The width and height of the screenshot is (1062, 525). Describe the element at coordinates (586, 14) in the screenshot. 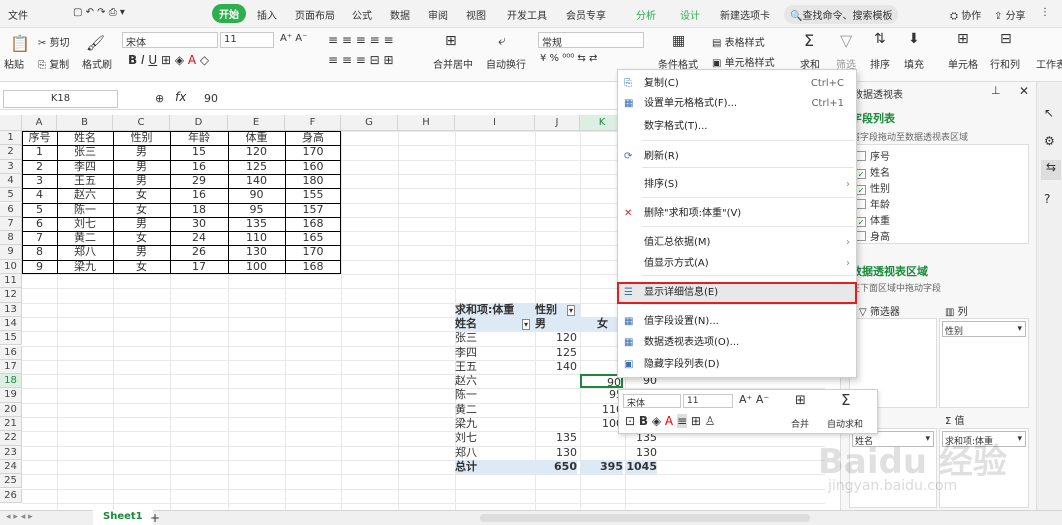

I see `tab-member: 会员专享` at that location.